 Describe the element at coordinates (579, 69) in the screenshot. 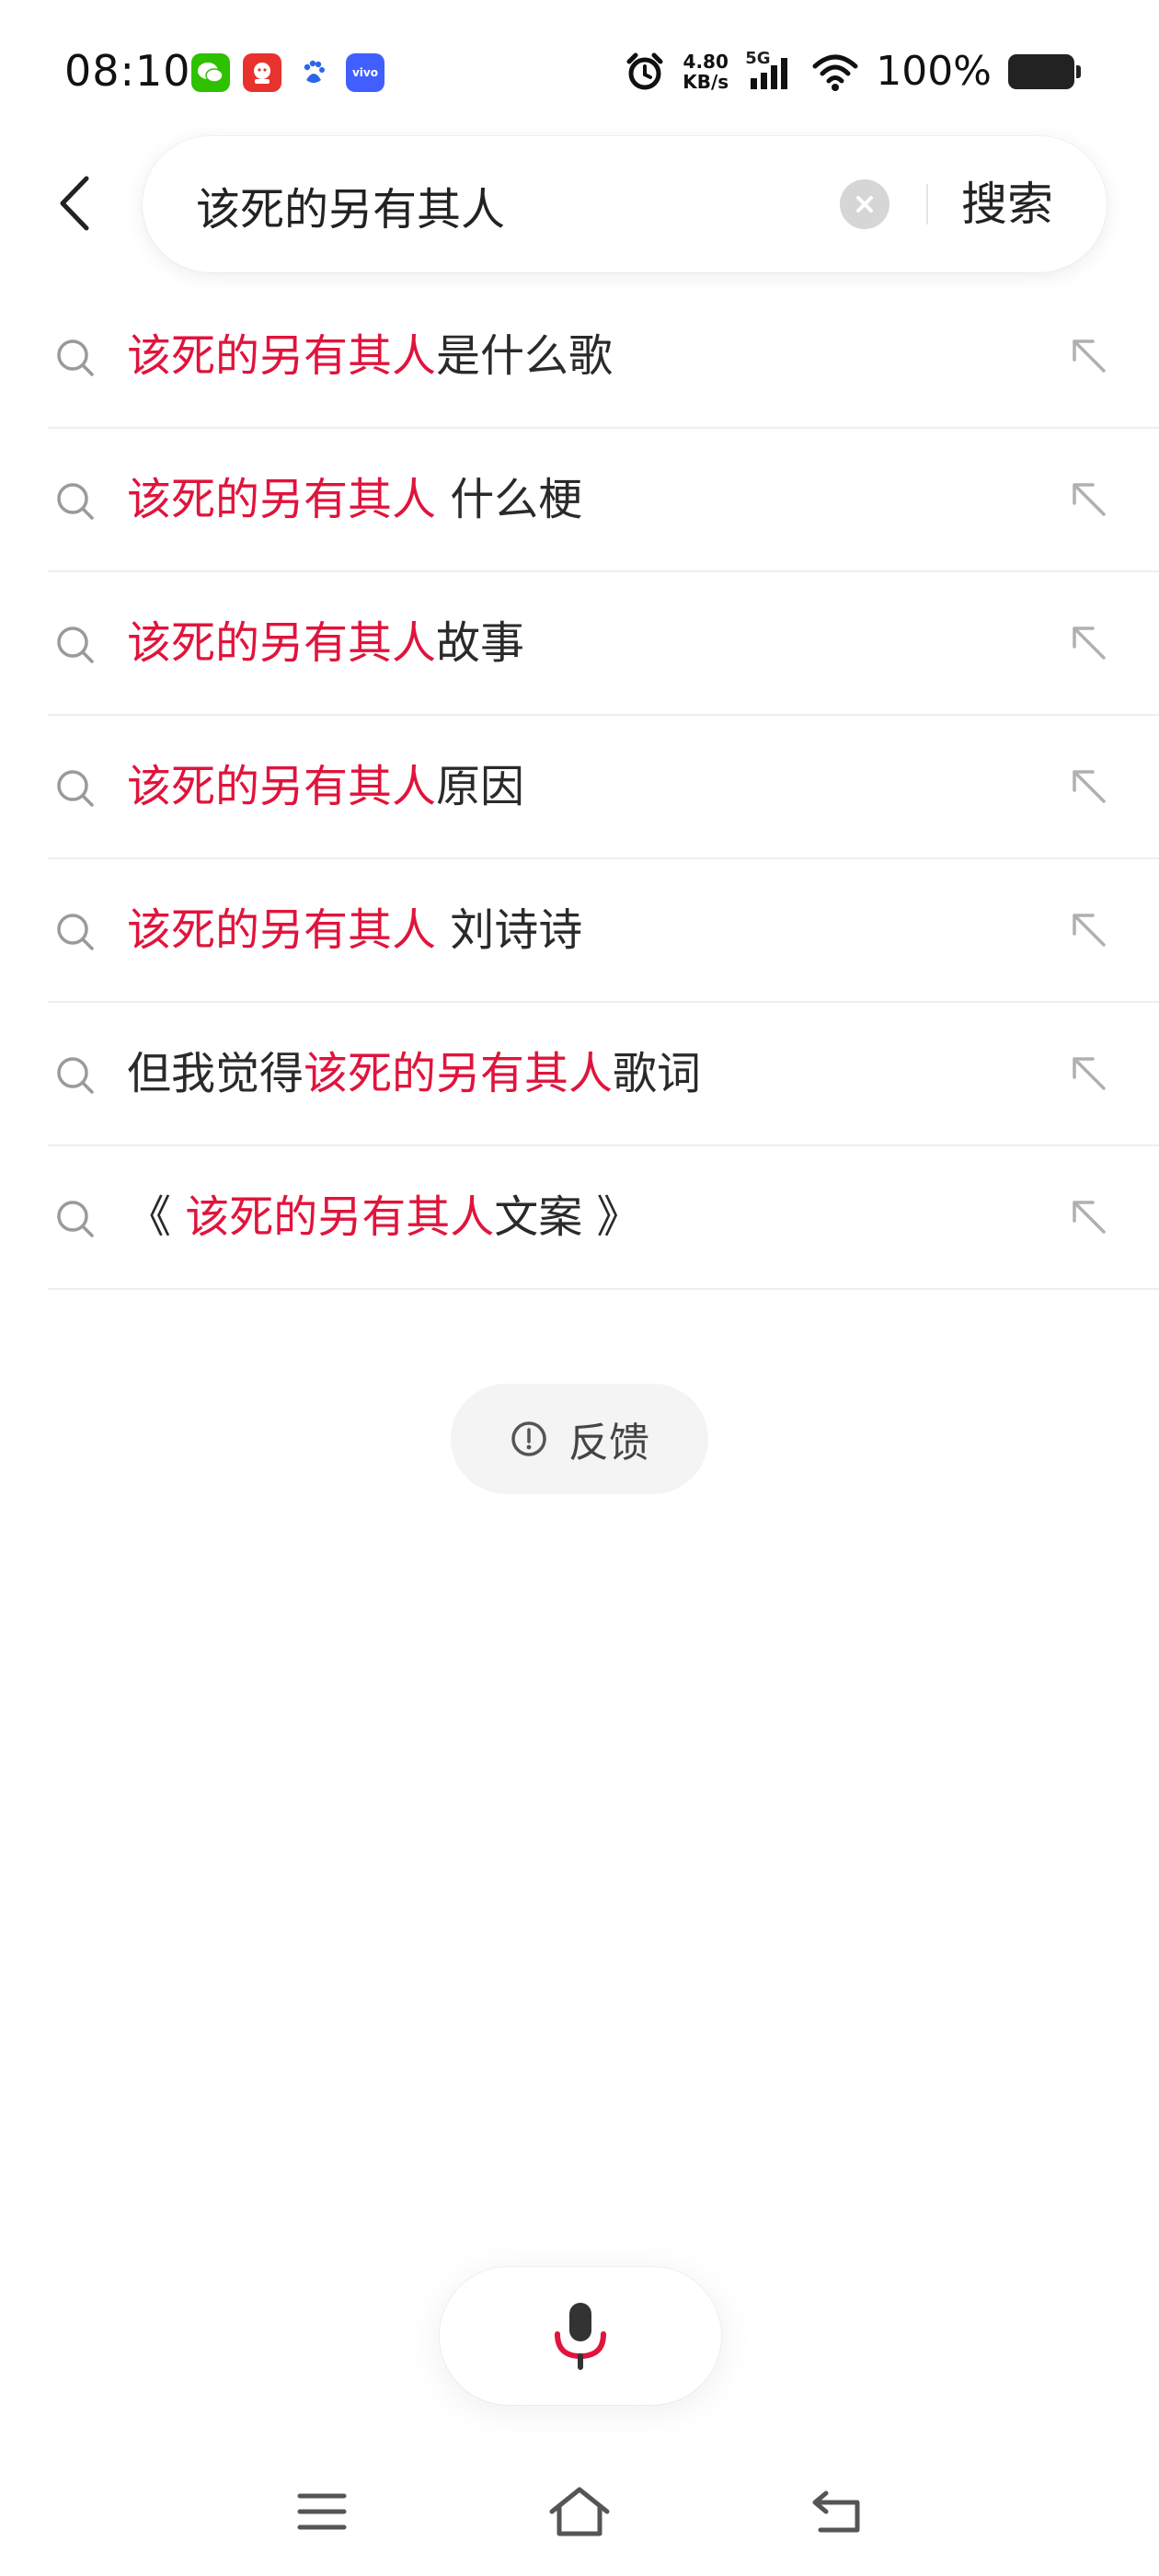

I see `status-bar: 08:10 vivo 4.80 KB/s 5G 100%` at that location.